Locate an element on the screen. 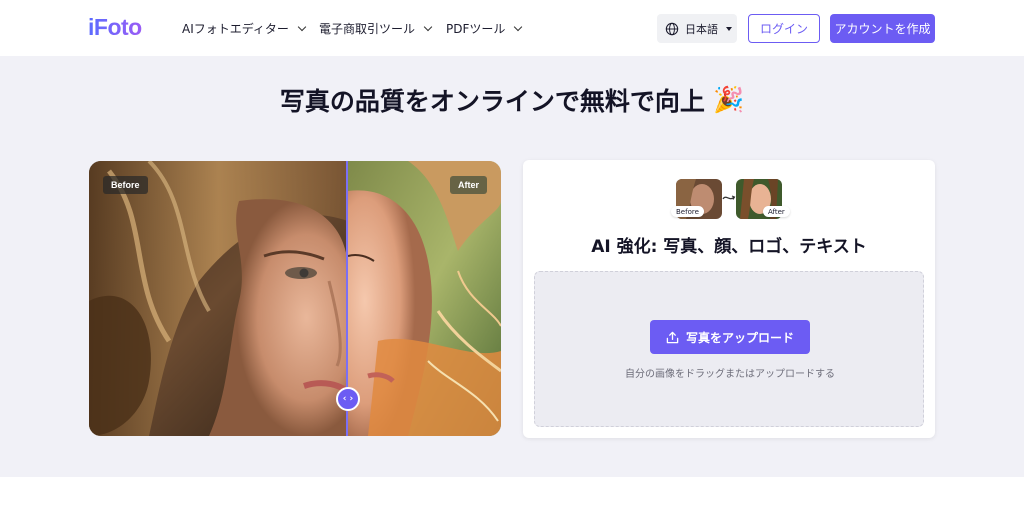 The width and height of the screenshot is (1024, 523). left-right-arrows-icon: ‹ › is located at coordinates (348, 399).